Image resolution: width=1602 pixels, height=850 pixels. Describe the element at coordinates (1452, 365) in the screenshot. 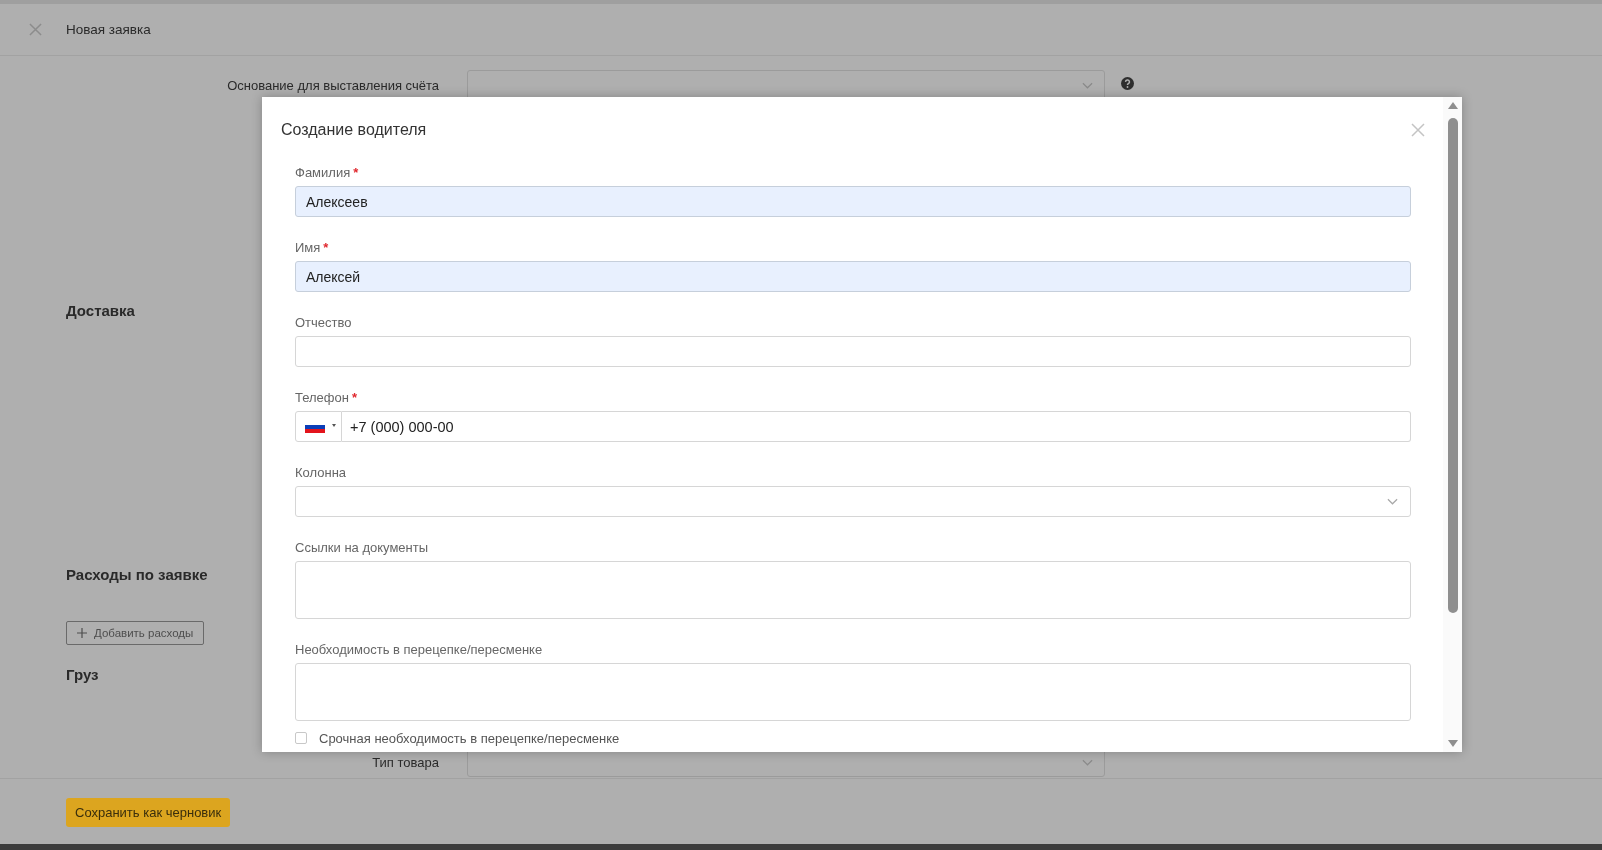

I see `scrollbar-thumb` at that location.